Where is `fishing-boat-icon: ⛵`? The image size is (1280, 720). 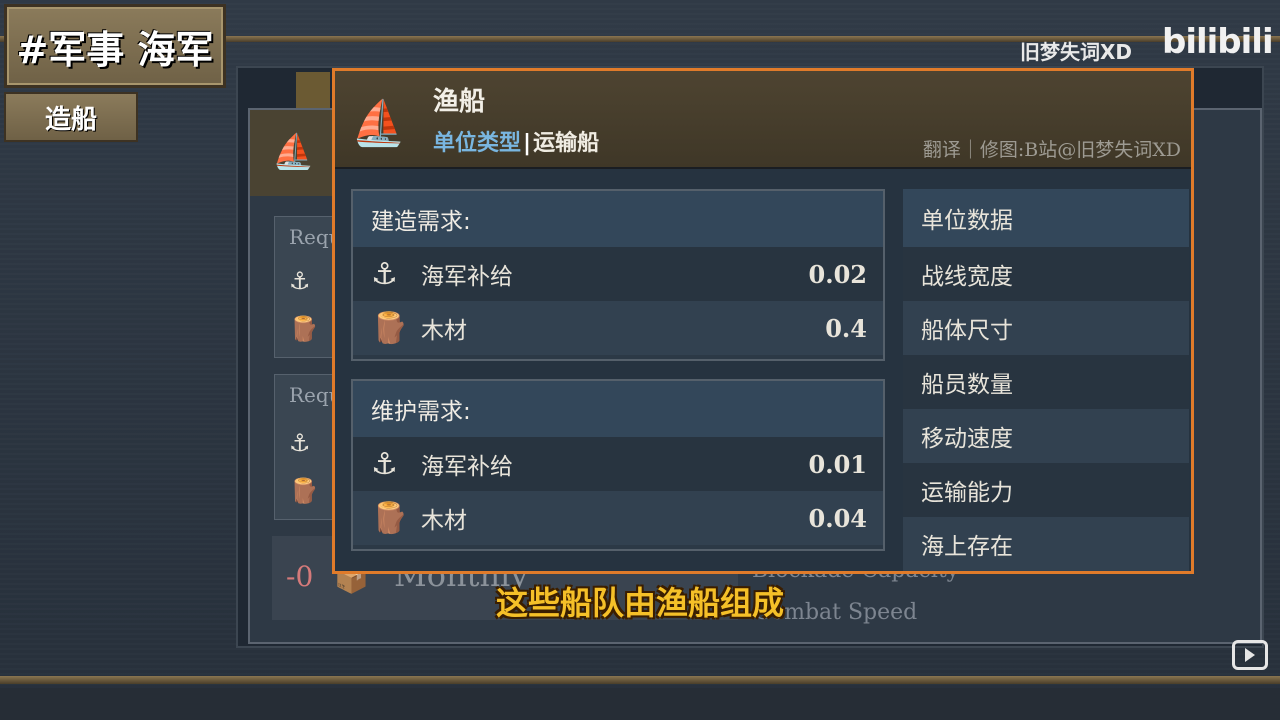
fishing-boat-icon: ⛵ is located at coordinates (378, 123).